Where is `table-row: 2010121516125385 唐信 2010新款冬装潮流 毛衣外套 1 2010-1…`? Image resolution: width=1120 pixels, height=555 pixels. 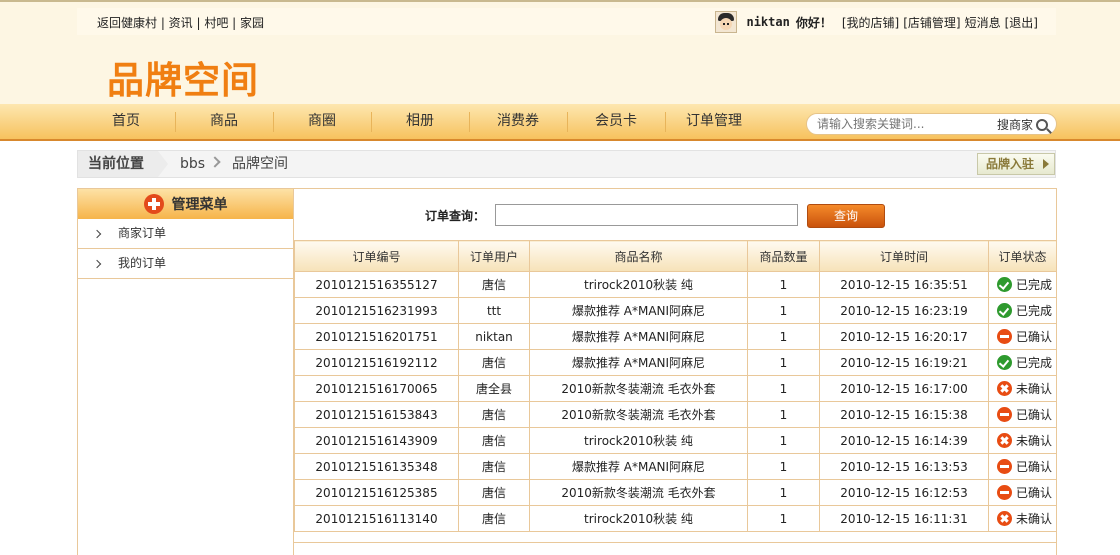 table-row: 2010121516125385 唐信 2010新款冬装潮流 毛衣外套 1 2010-1… is located at coordinates (675, 492).